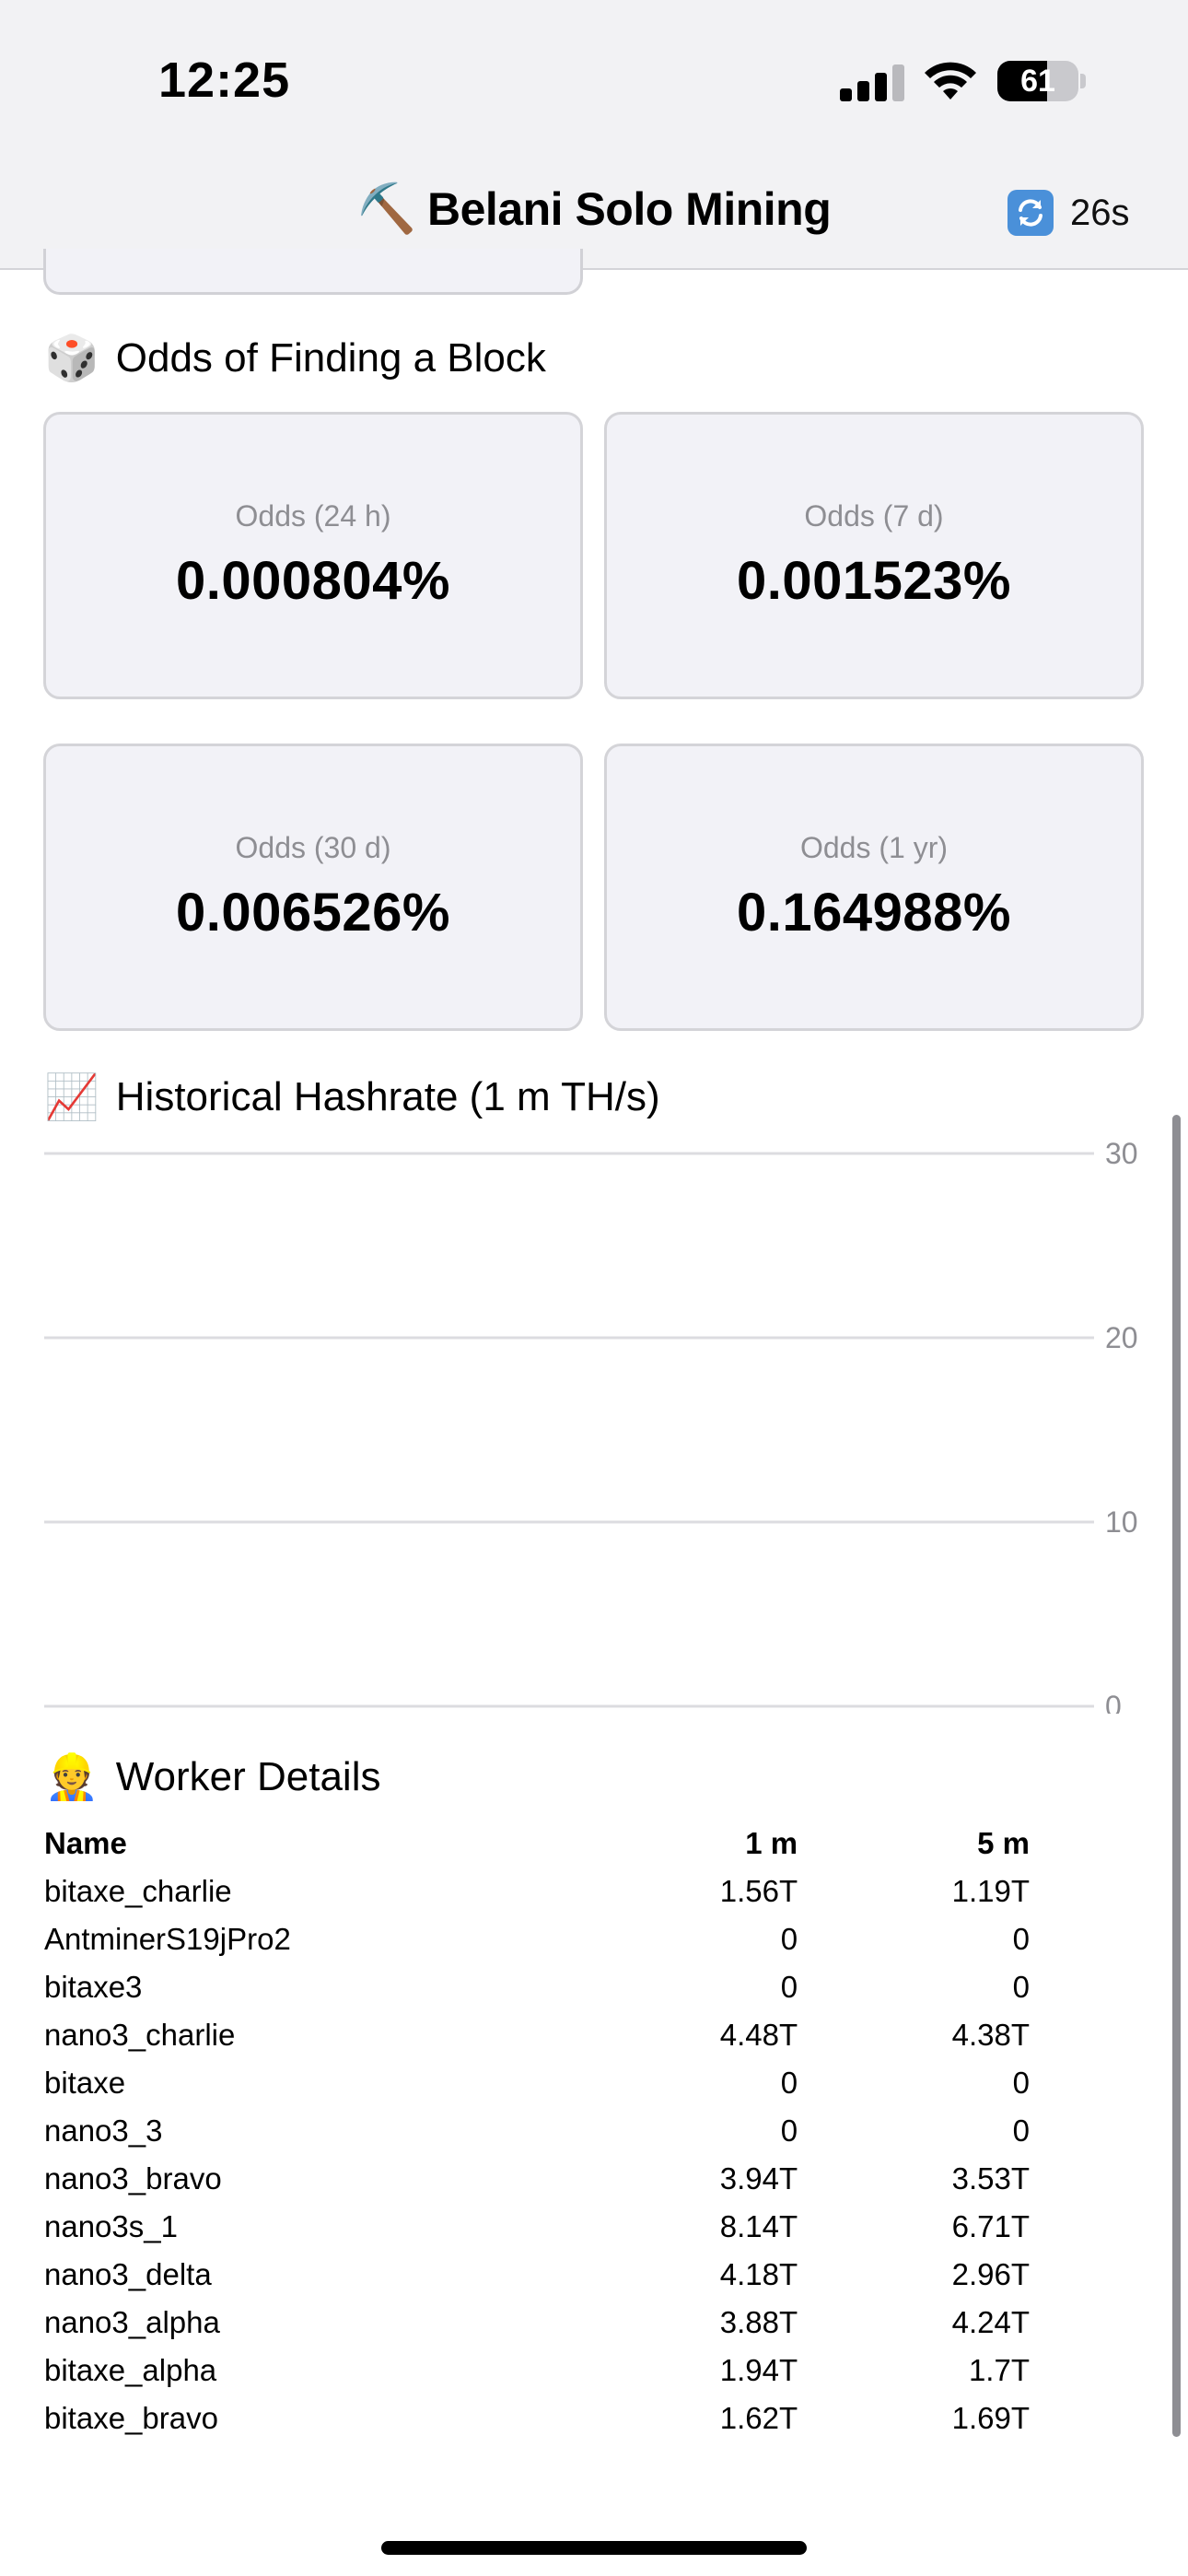 The image size is (1188, 2576). What do you see at coordinates (537, 2275) in the screenshot?
I see `table-row: nano3_delta 4.18T 2.96T` at bounding box center [537, 2275].